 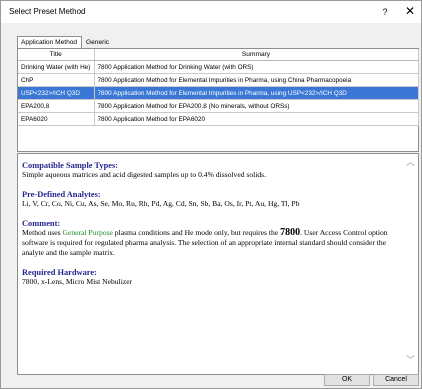 I want to click on hardware-text: 7800, x-Lens, Micro Mist Nebulizer, so click(x=77, y=281).